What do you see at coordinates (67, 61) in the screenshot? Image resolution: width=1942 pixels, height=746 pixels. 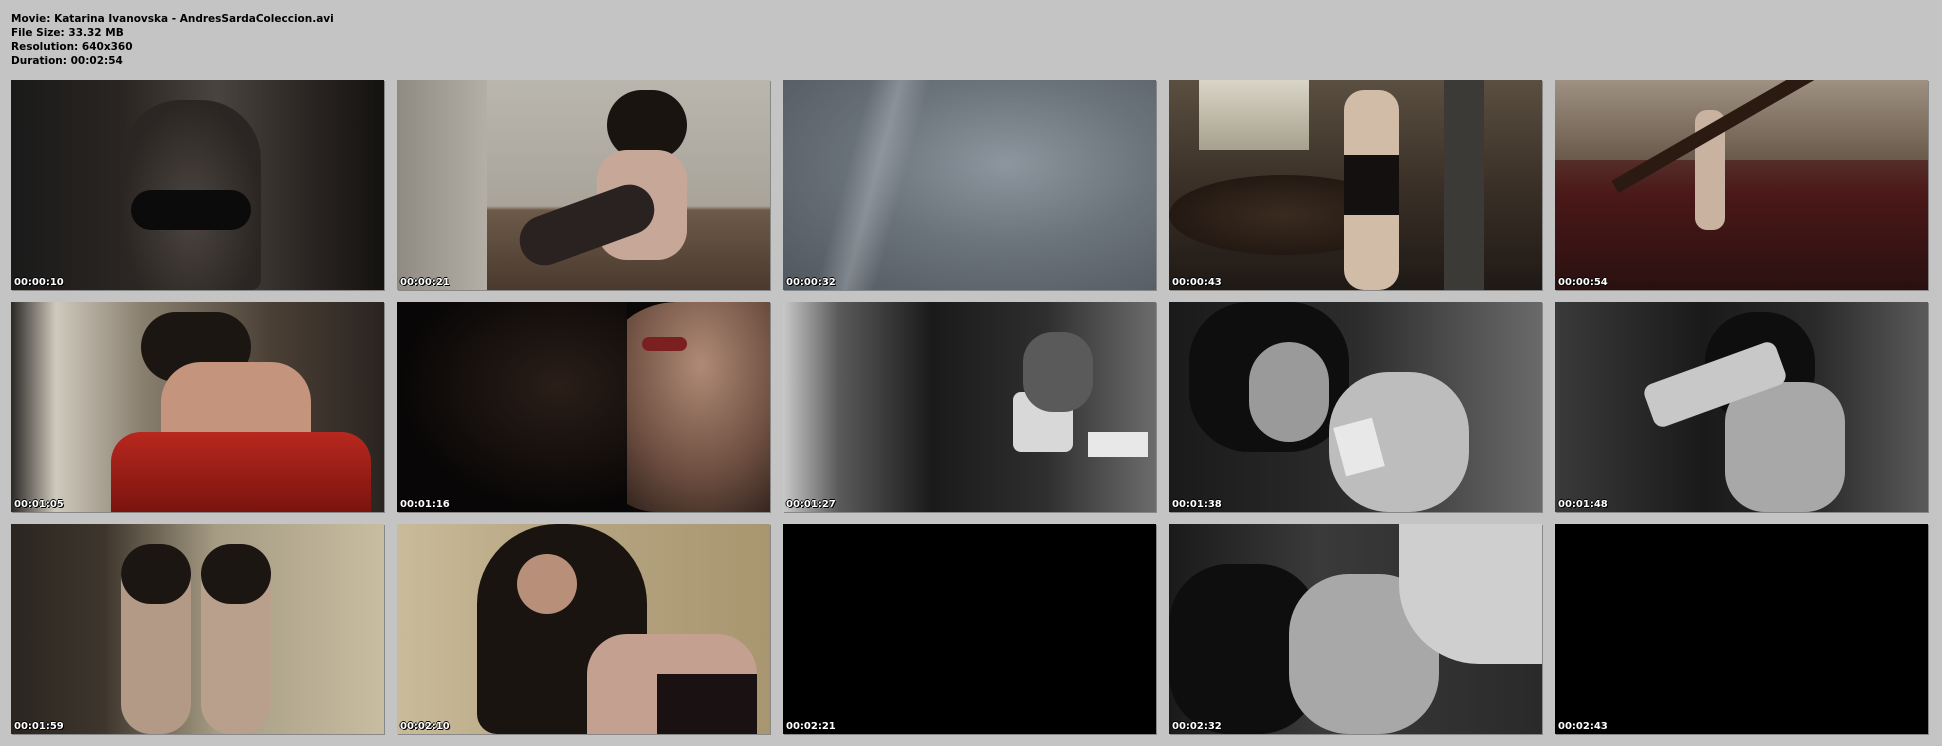 I see `duration: Duration: 00:02:54` at bounding box center [67, 61].